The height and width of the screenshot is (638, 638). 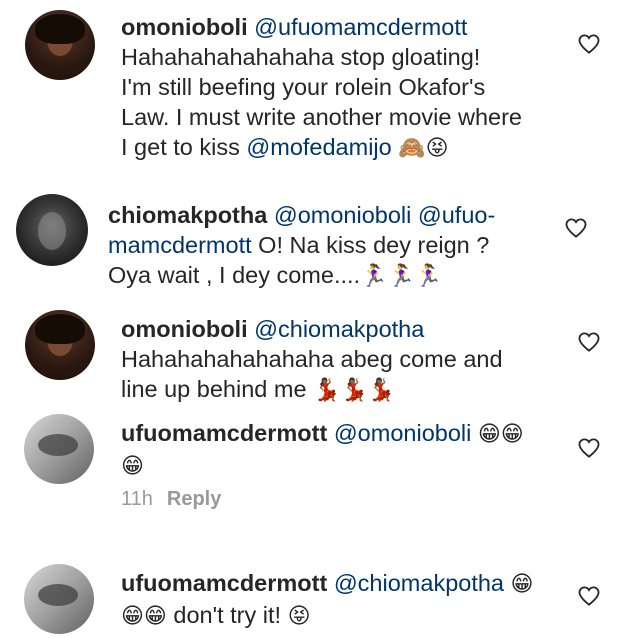 What do you see at coordinates (303, 87) in the screenshot?
I see `comment-line: I'm still beefing your rolein Okafor's` at bounding box center [303, 87].